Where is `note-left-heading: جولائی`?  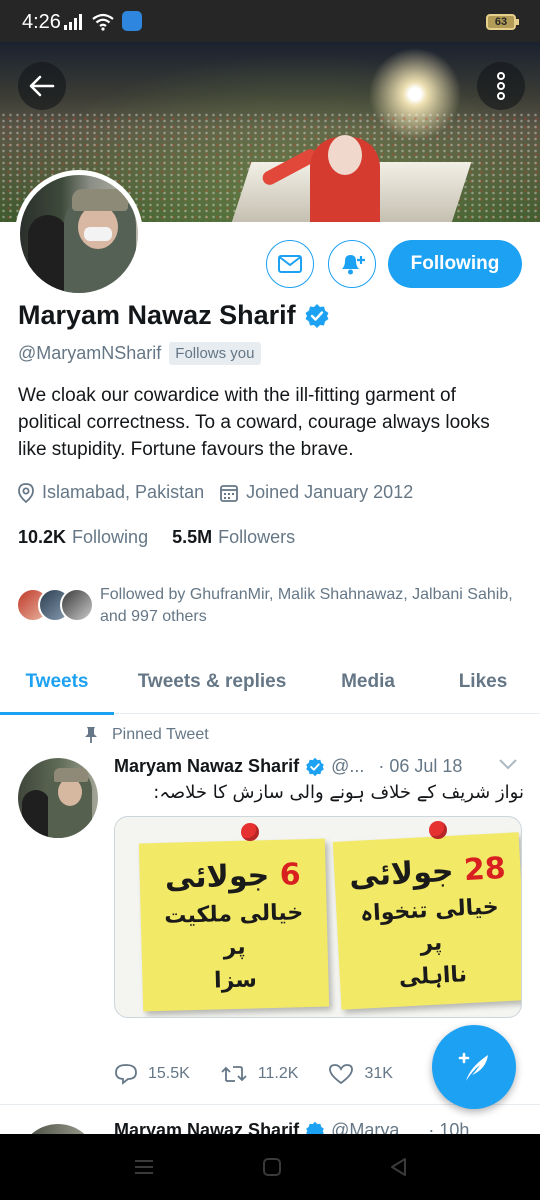 note-left-heading: جولائی is located at coordinates (217, 877).